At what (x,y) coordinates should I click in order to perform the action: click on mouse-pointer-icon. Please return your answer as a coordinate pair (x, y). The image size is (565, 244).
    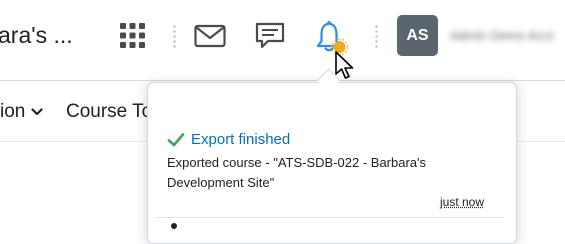
    Looking at the image, I should click on (344, 65).